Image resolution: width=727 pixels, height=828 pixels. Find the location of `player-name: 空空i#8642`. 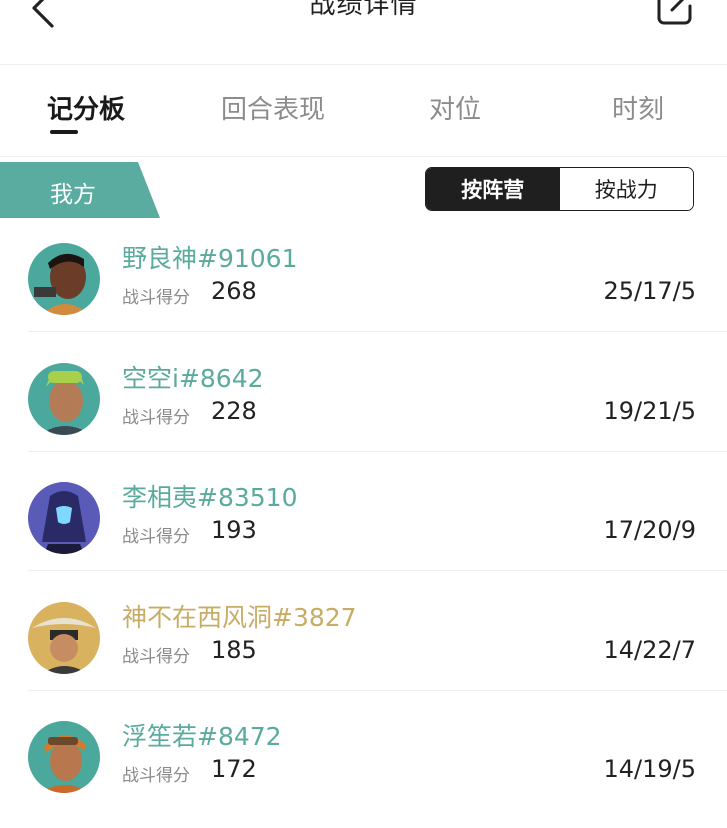

player-name: 空空i#8642 is located at coordinates (193, 378).